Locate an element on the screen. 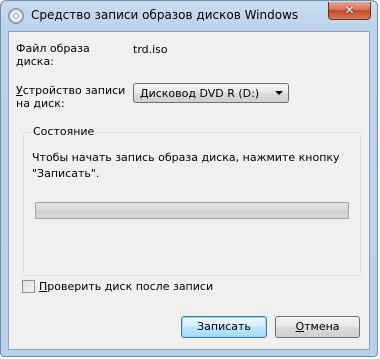 This screenshot has width=380, height=359. burn-progress-bar is located at coordinates (192, 210).